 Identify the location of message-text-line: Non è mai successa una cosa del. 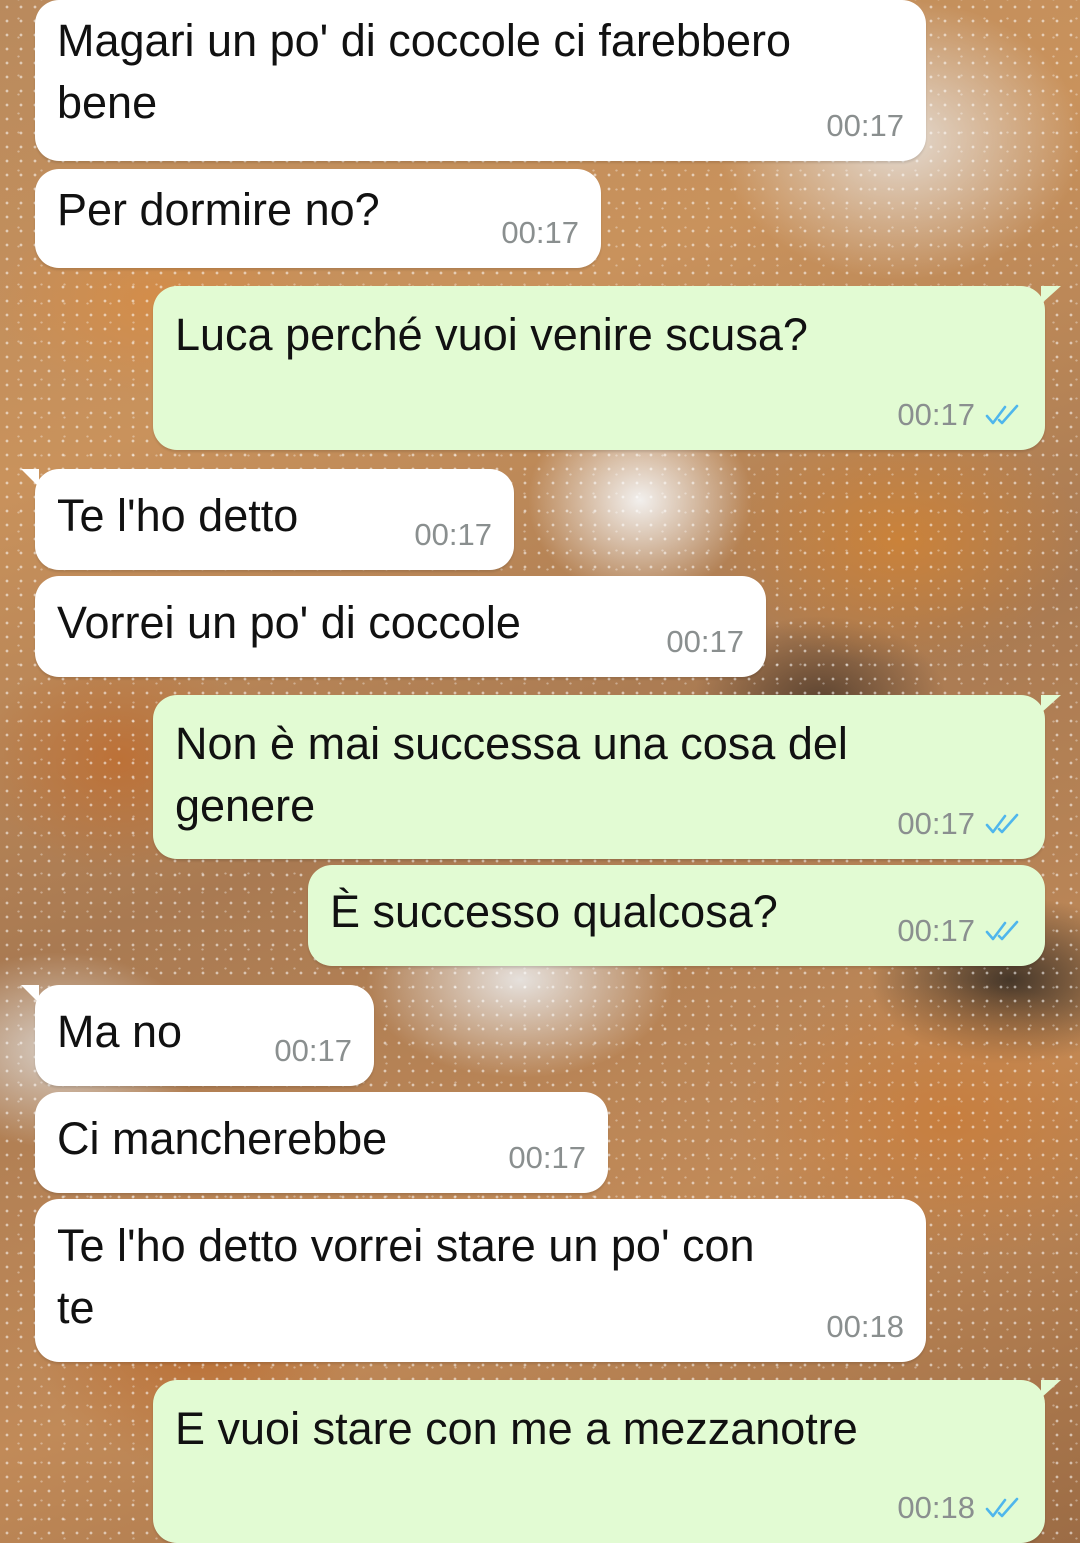
(511, 743).